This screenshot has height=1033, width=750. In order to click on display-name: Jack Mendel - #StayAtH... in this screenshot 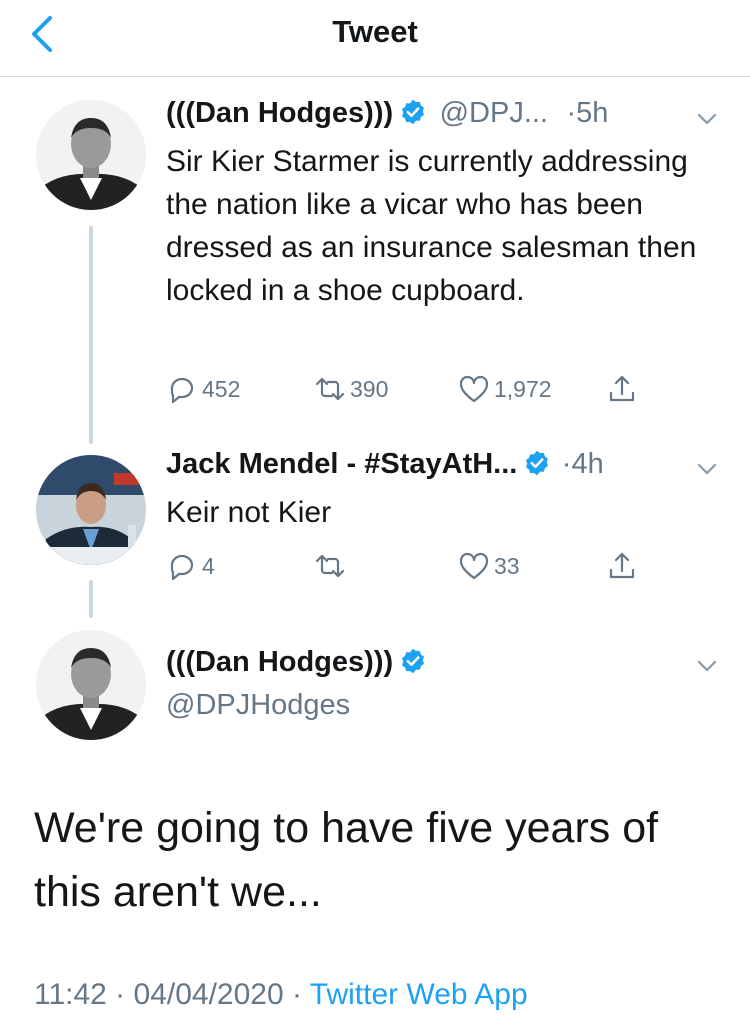, I will do `click(341, 464)`.